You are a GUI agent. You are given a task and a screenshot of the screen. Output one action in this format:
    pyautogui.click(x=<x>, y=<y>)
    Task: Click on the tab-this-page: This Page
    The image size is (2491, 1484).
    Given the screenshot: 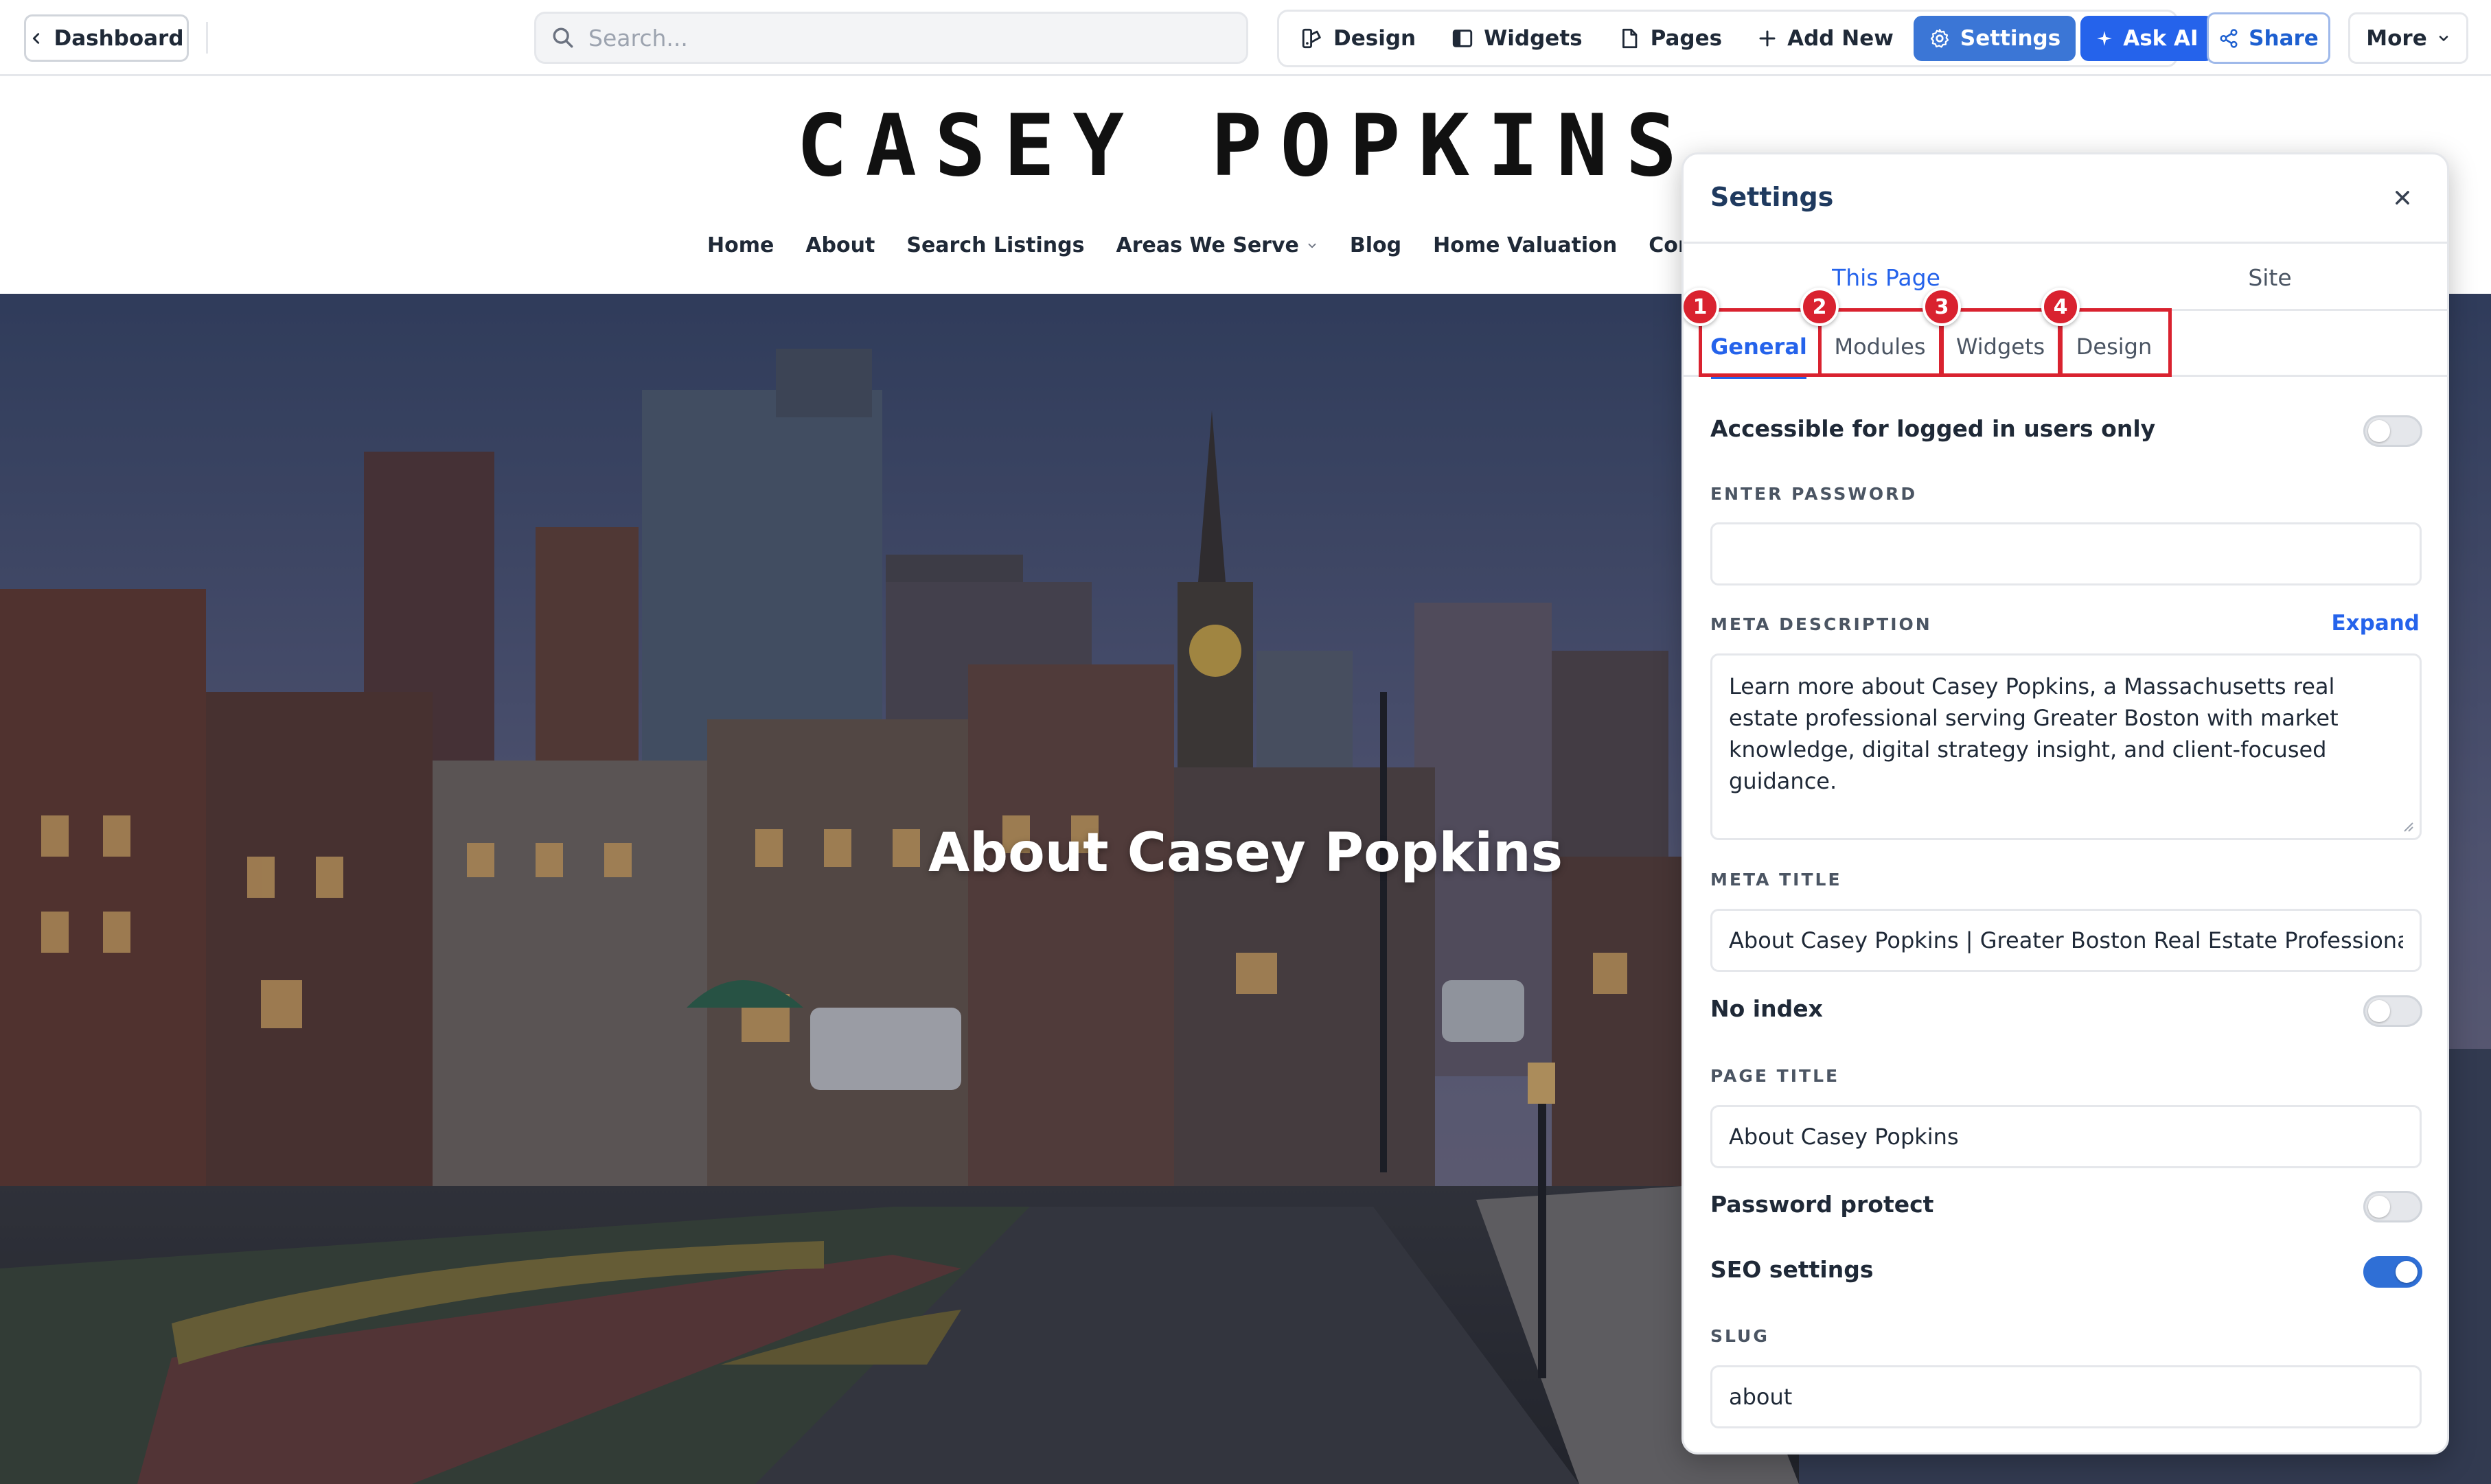 What is the action you would take?
    pyautogui.click(x=1886, y=277)
    